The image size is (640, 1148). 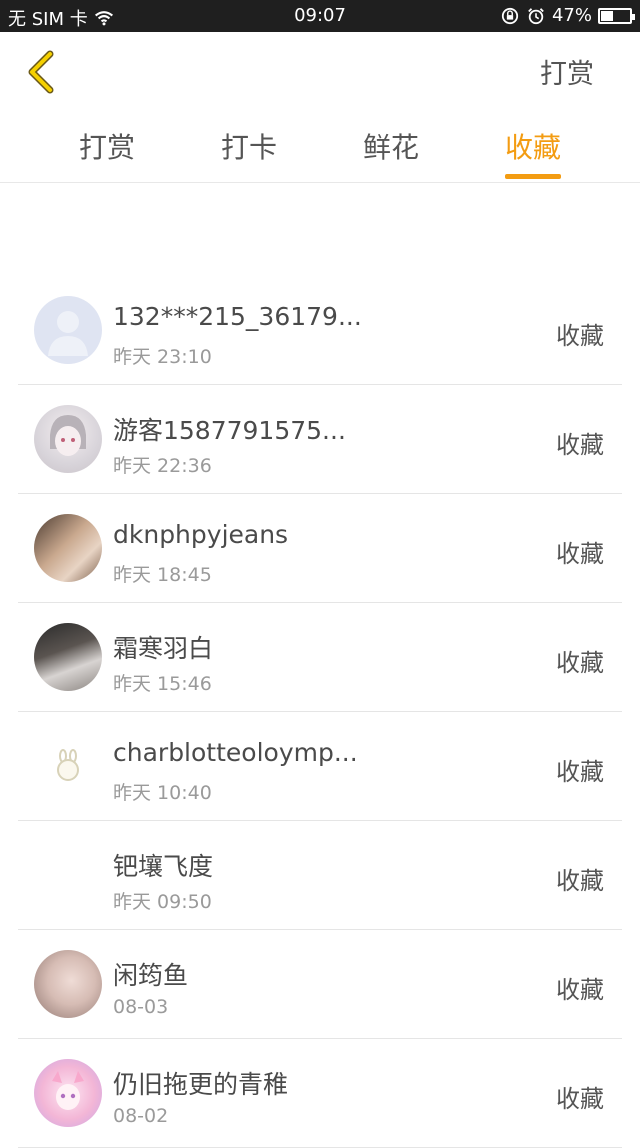 I want to click on battery-icon, so click(x=616, y=15).